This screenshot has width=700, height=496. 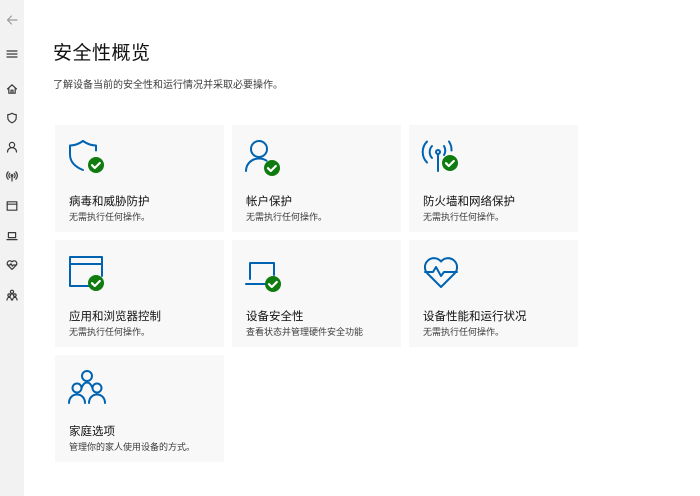 I want to click on tile-title: 帐户保护, so click(x=269, y=201).